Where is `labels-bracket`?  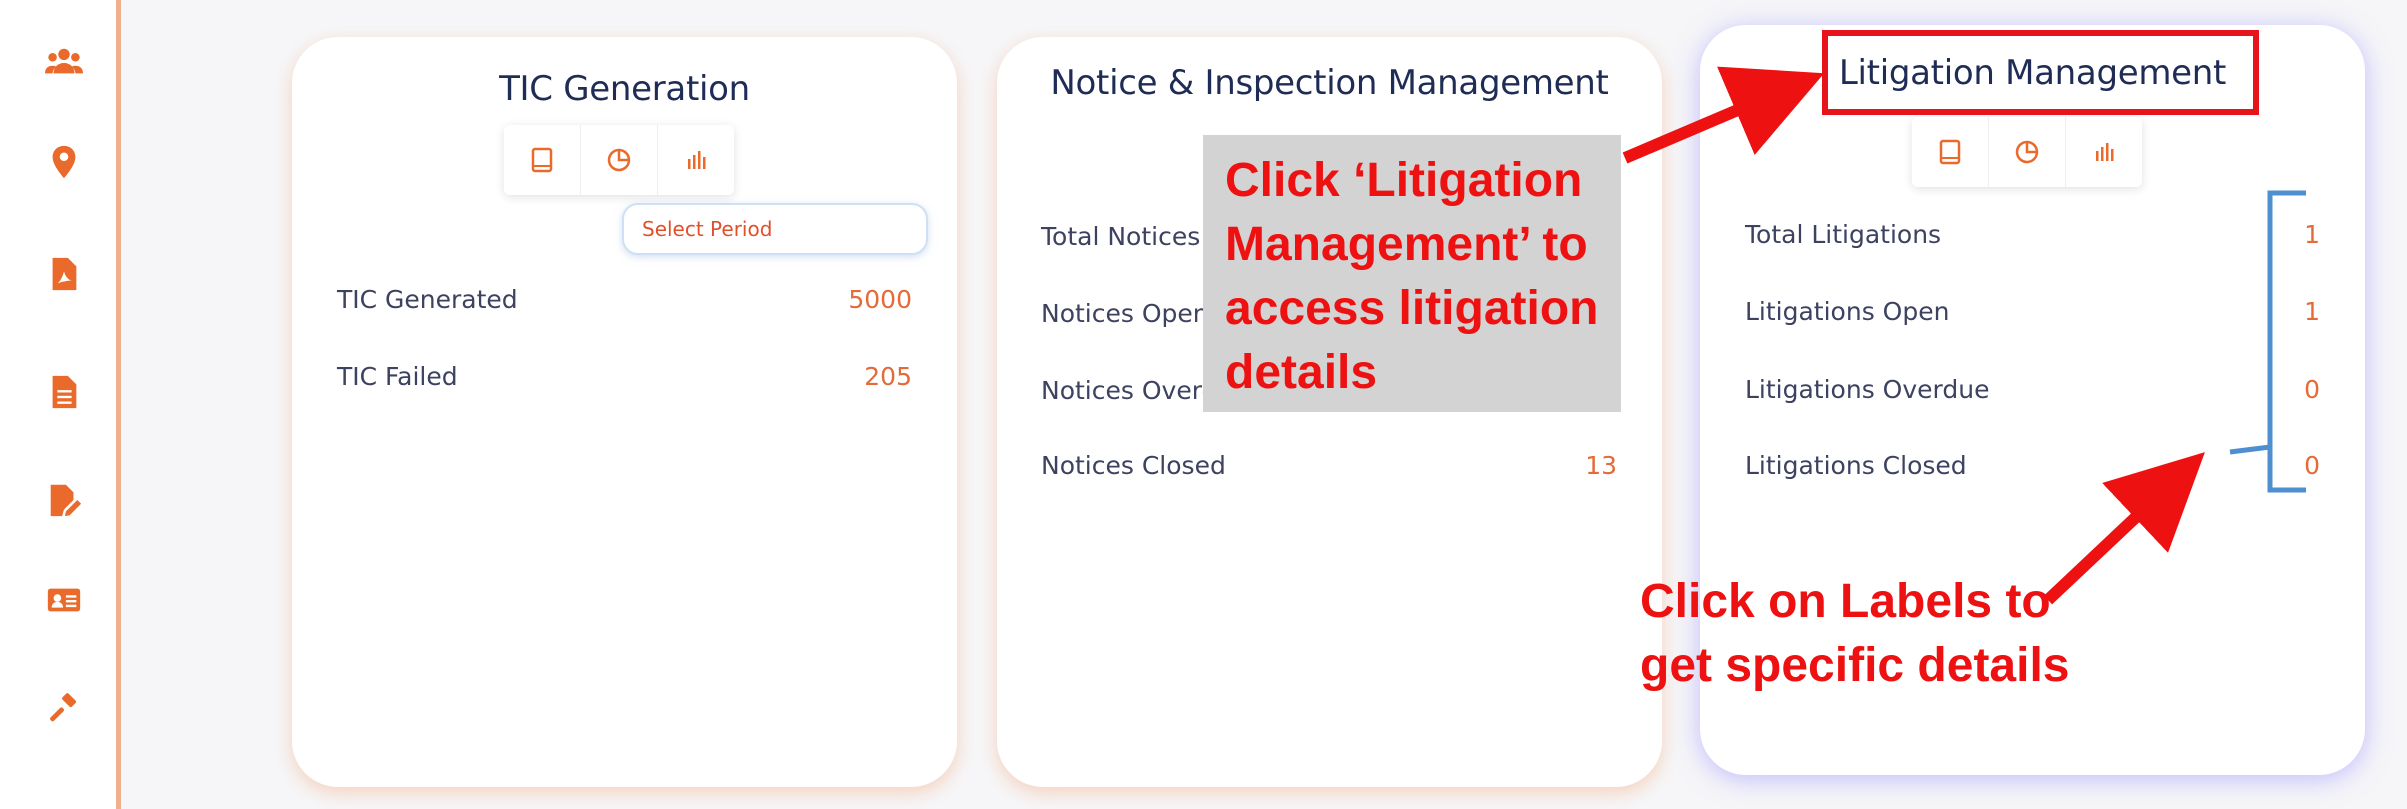 labels-bracket is located at coordinates (2267, 341).